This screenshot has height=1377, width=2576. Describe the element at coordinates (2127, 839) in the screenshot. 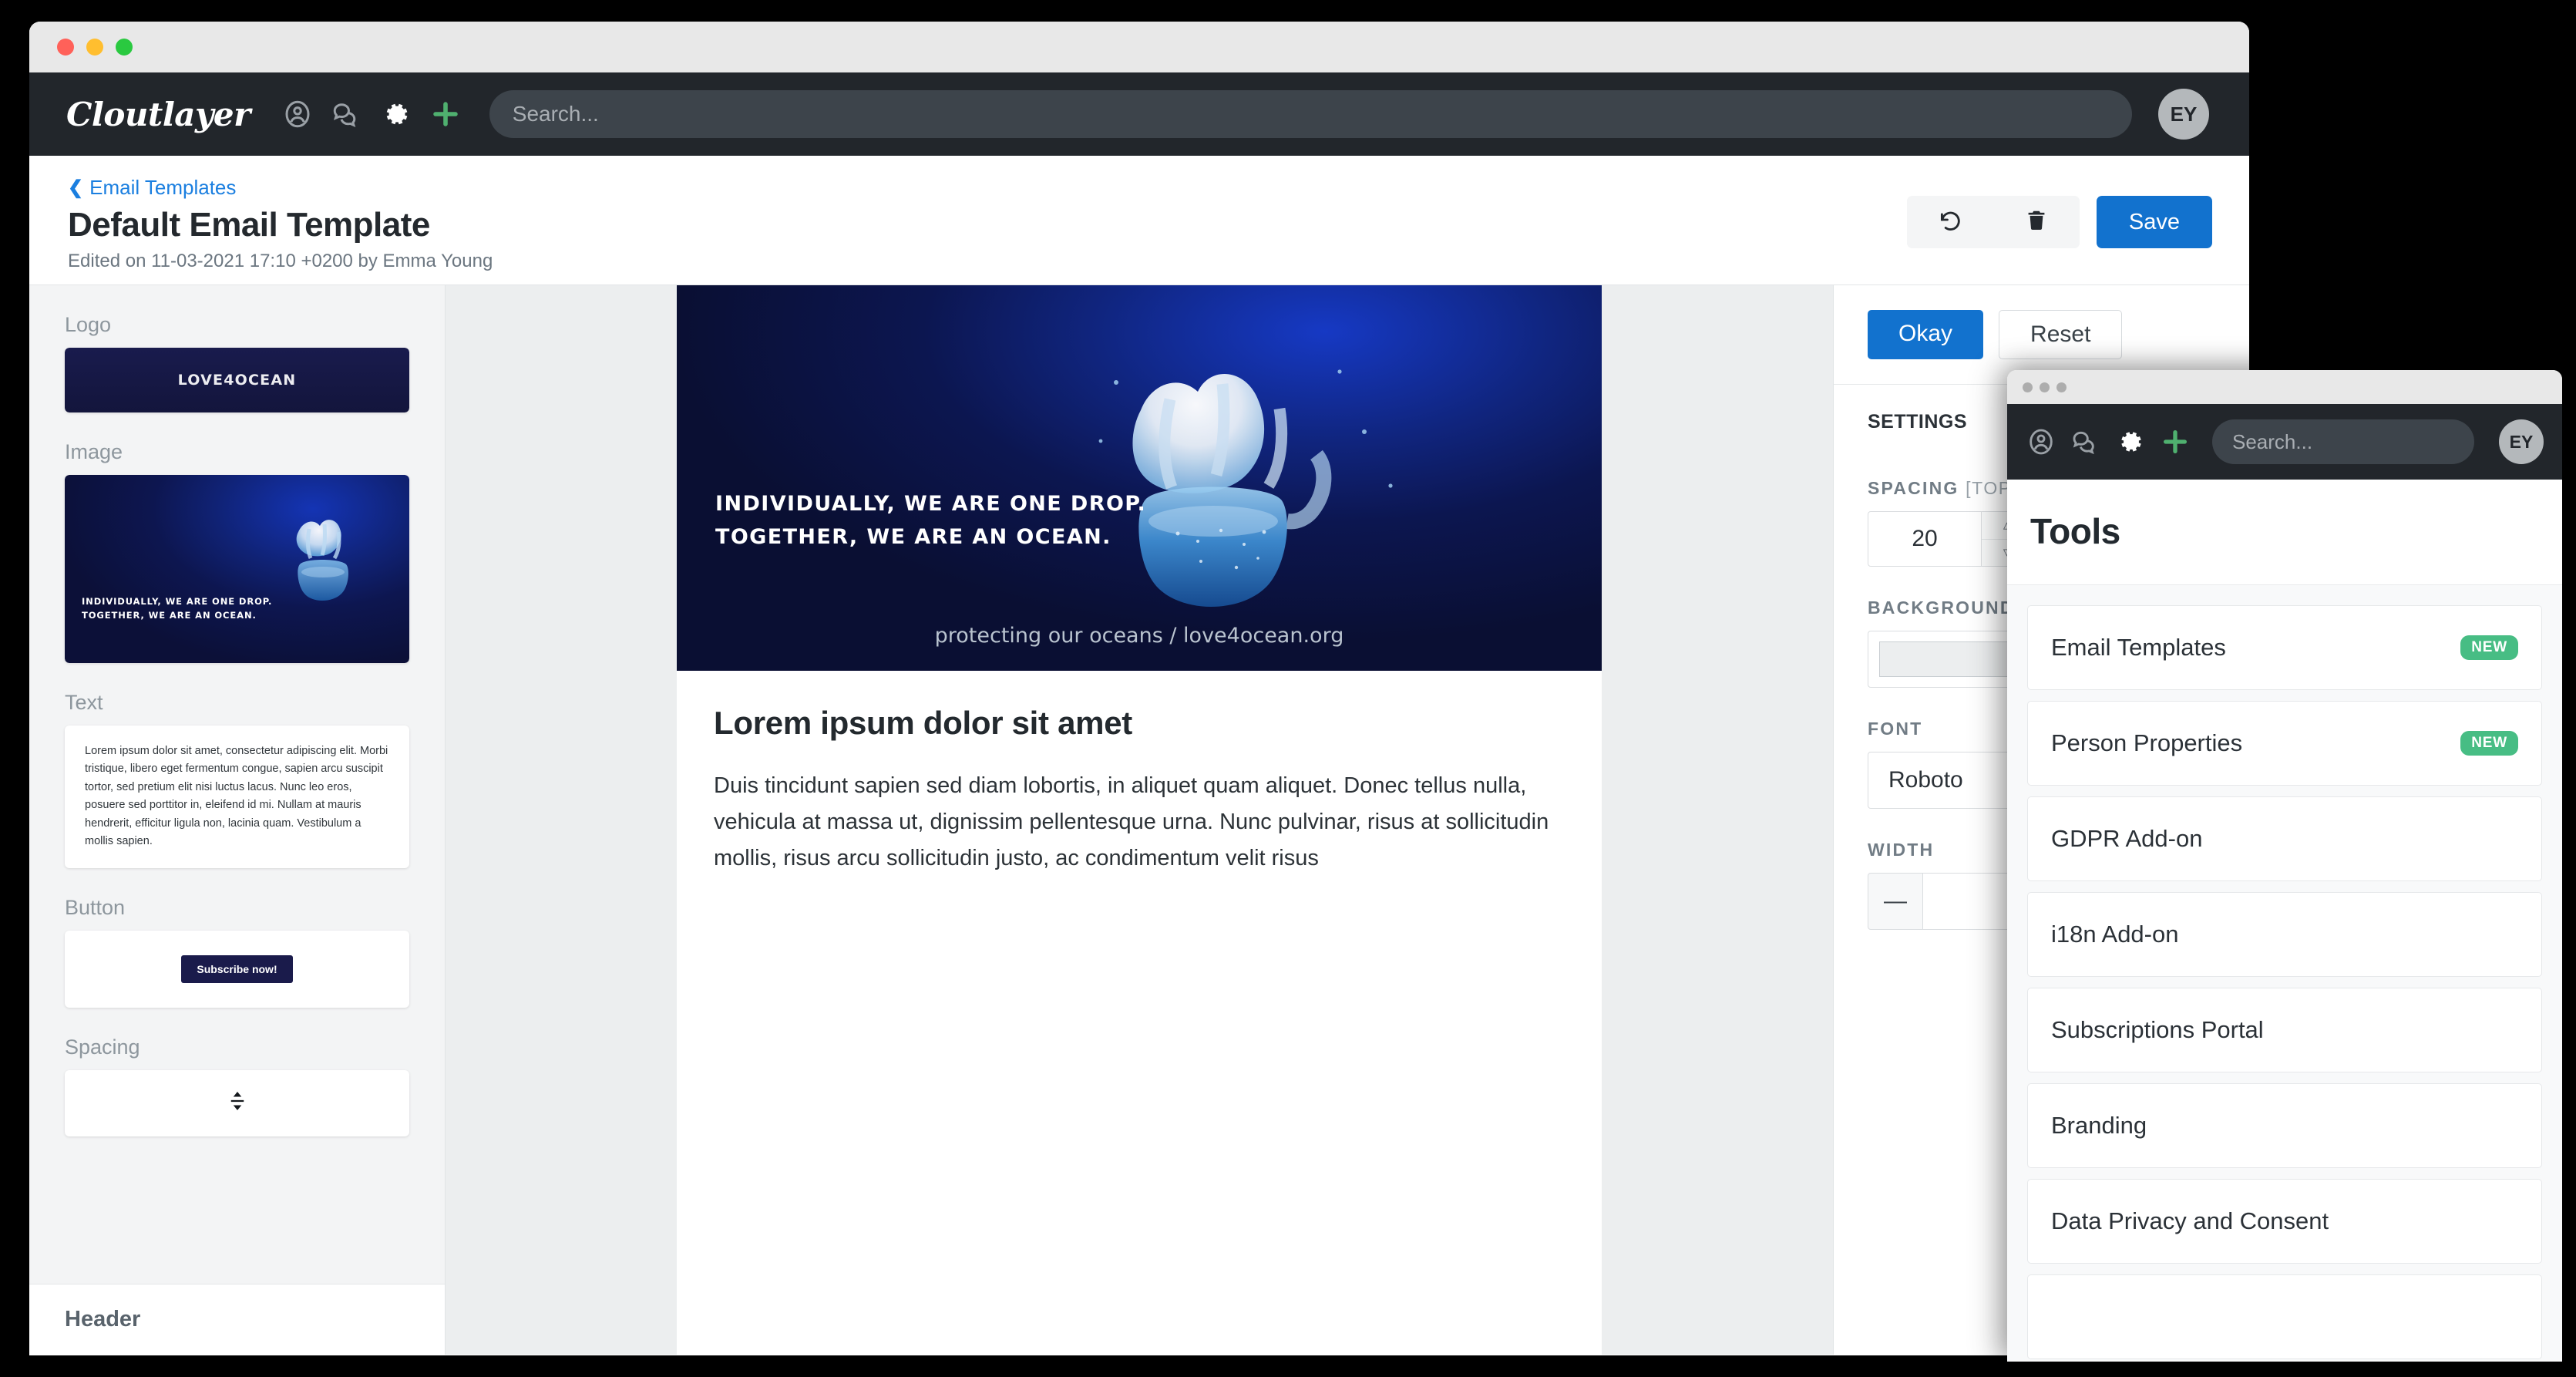

I see `tools-item-label: GDPR Add-on` at that location.